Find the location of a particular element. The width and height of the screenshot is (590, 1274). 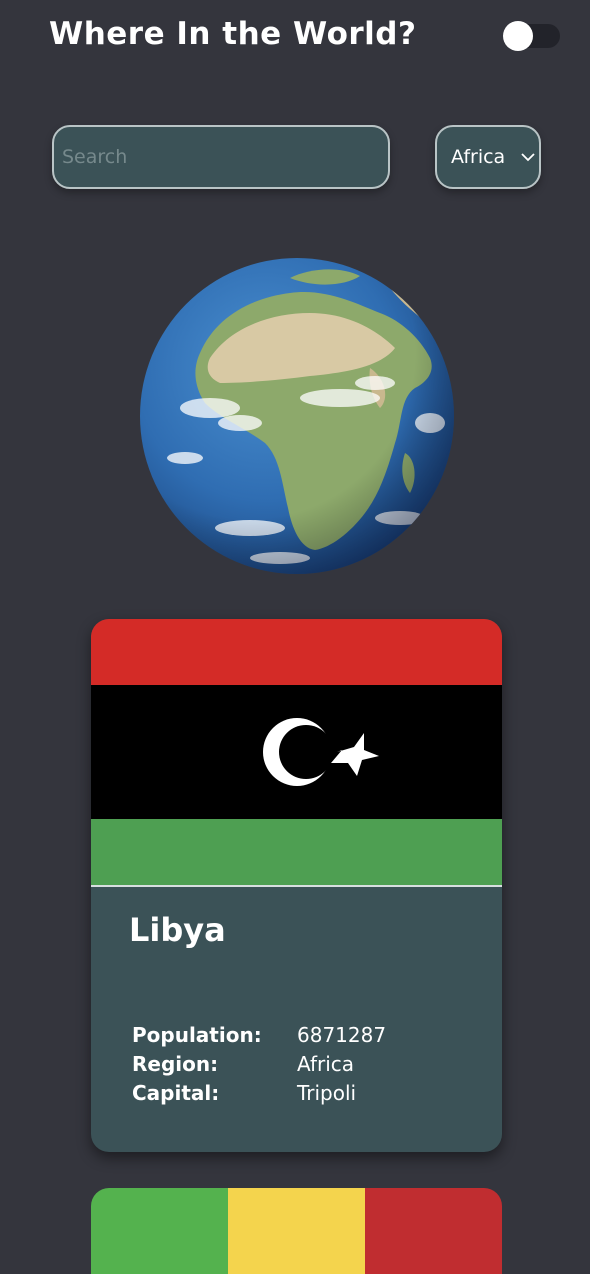

country-card is located at coordinates (296, 1231).